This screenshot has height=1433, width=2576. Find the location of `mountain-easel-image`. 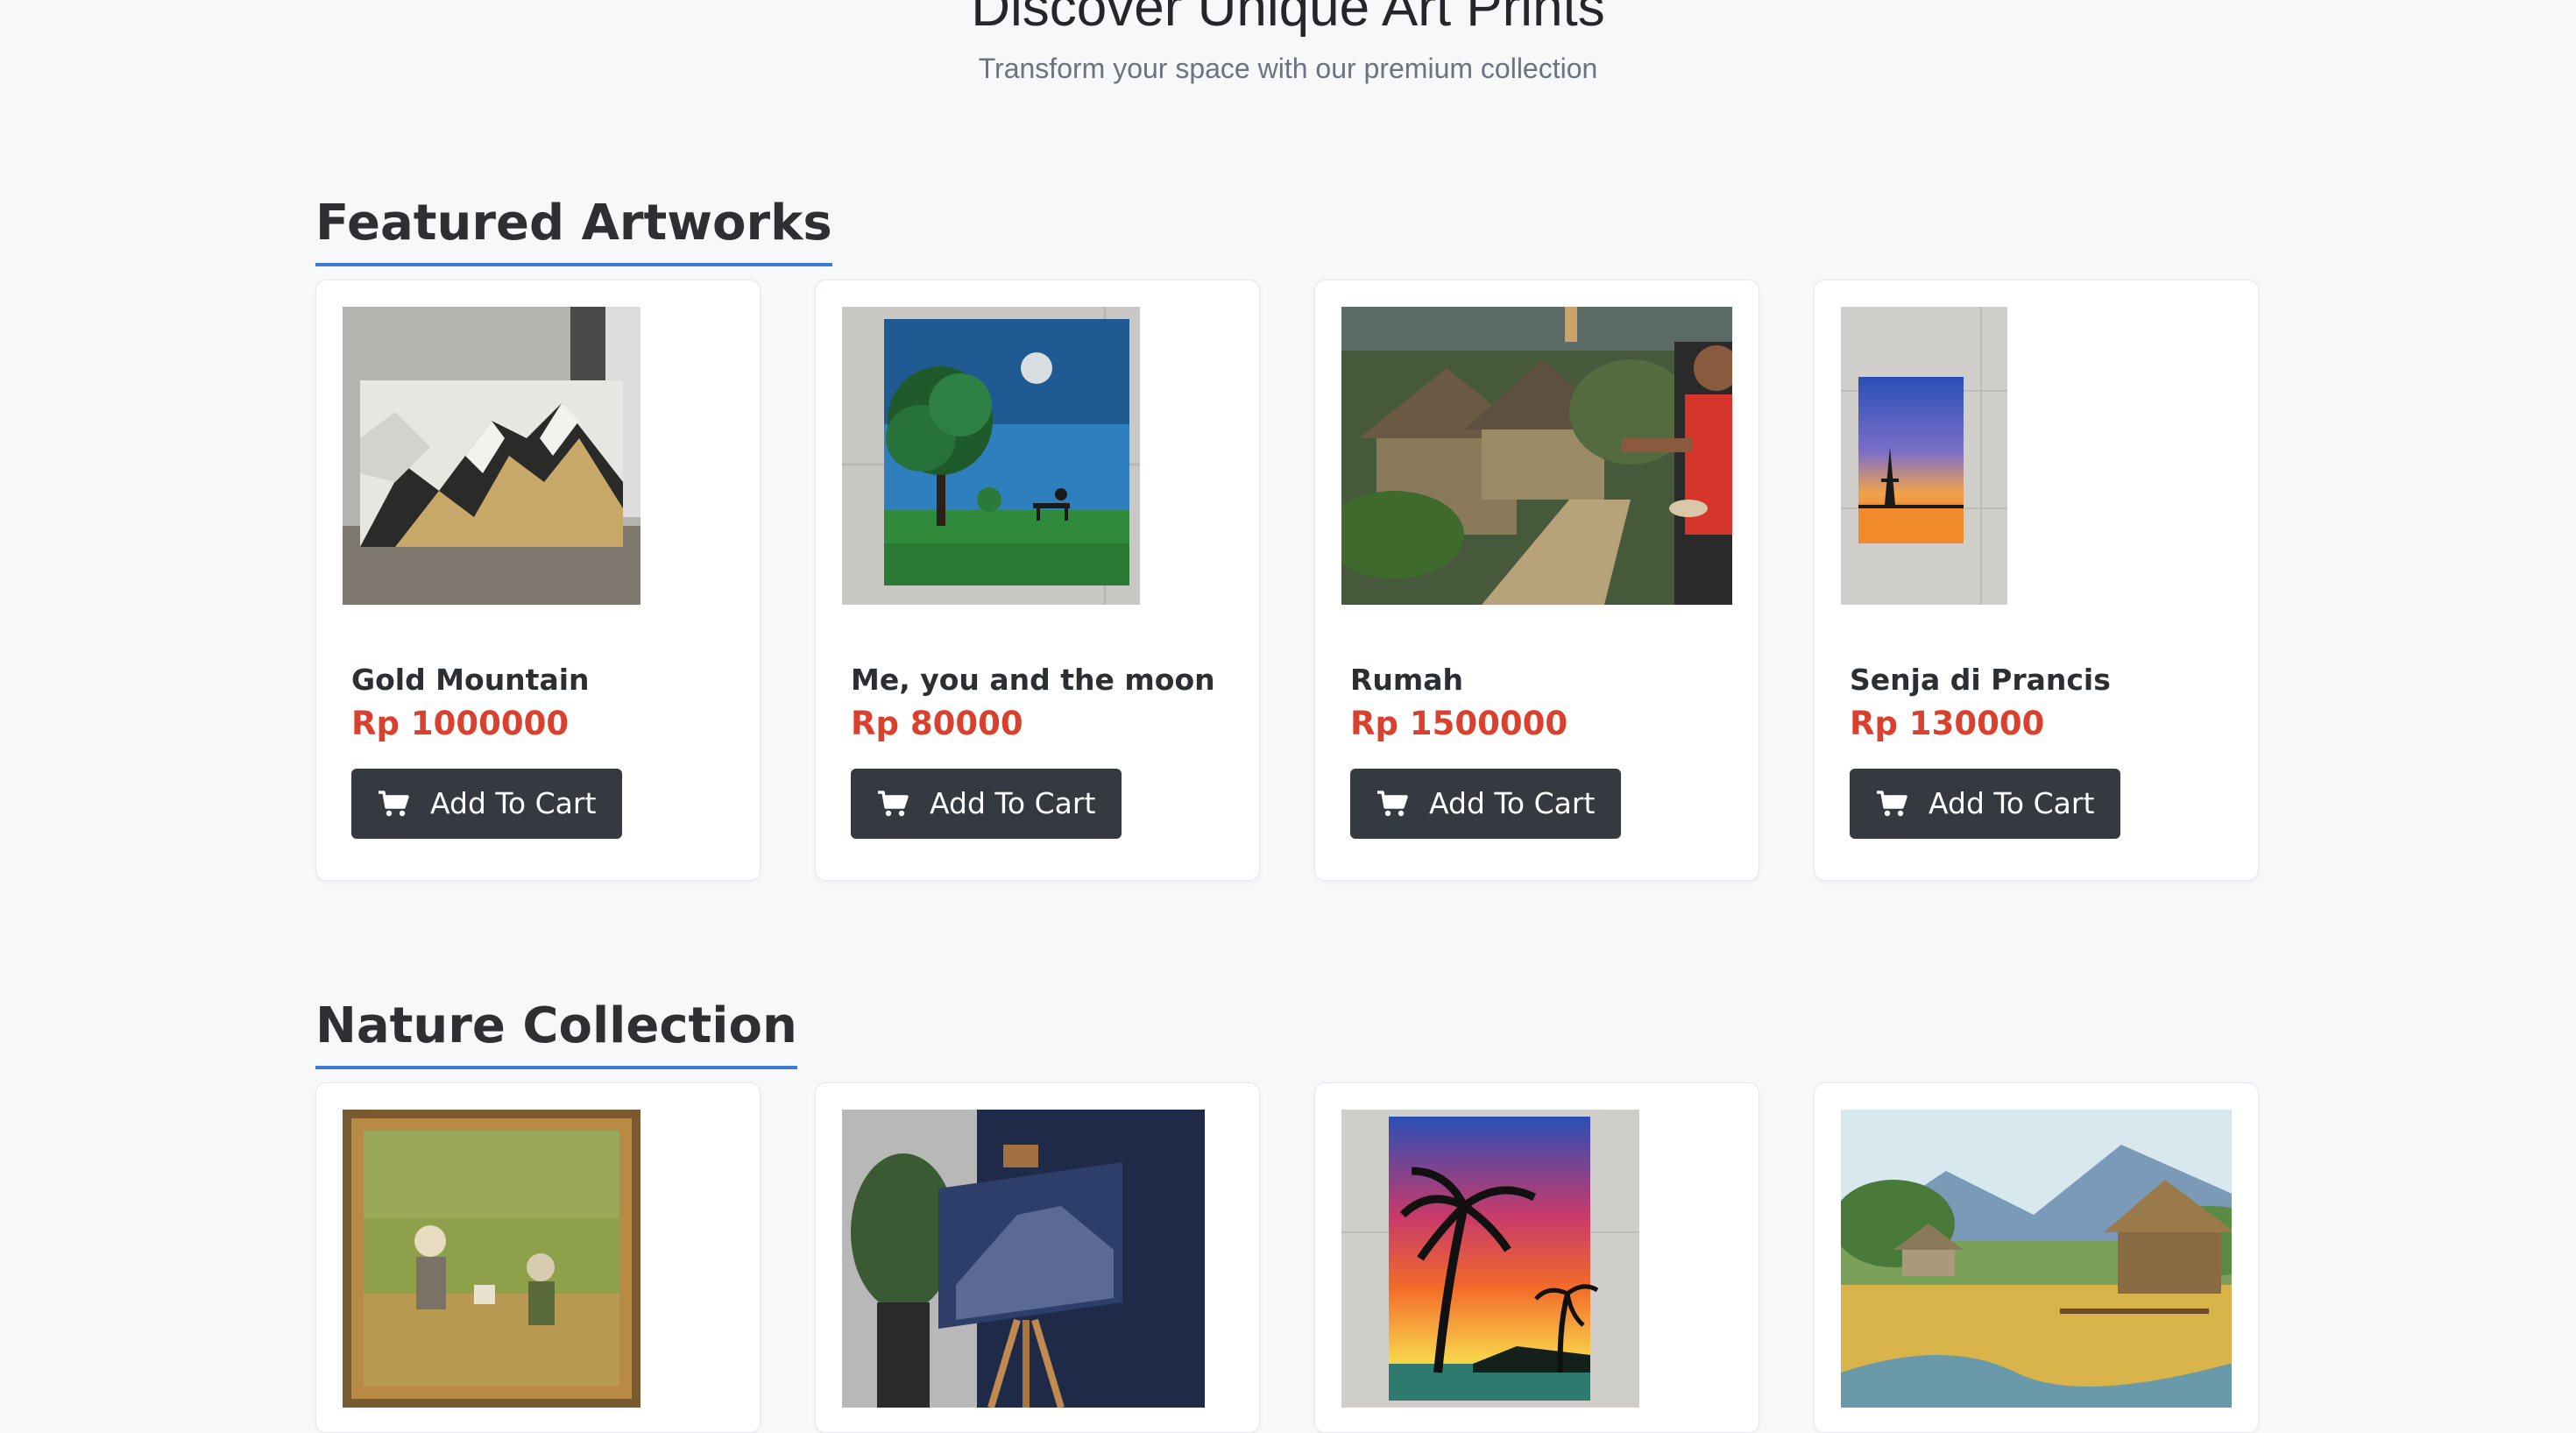

mountain-easel-image is located at coordinates (1023, 1259).